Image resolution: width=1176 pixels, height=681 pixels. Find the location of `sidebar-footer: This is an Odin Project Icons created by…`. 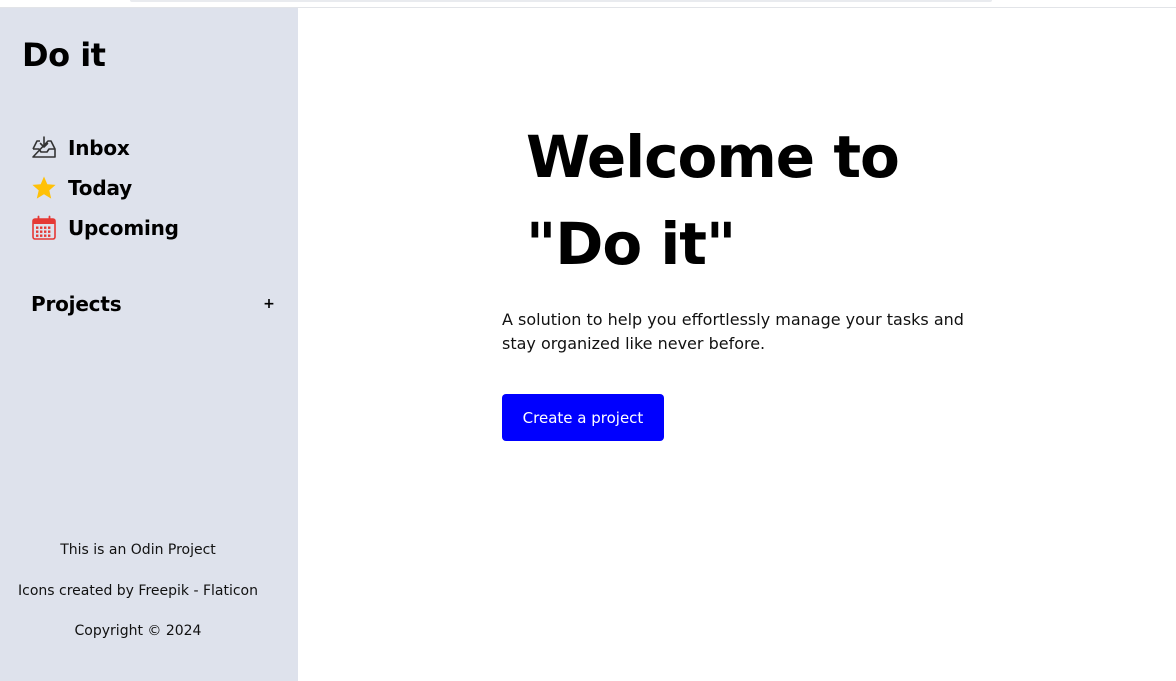

sidebar-footer: This is an Odin Project Icons created by… is located at coordinates (138, 601).